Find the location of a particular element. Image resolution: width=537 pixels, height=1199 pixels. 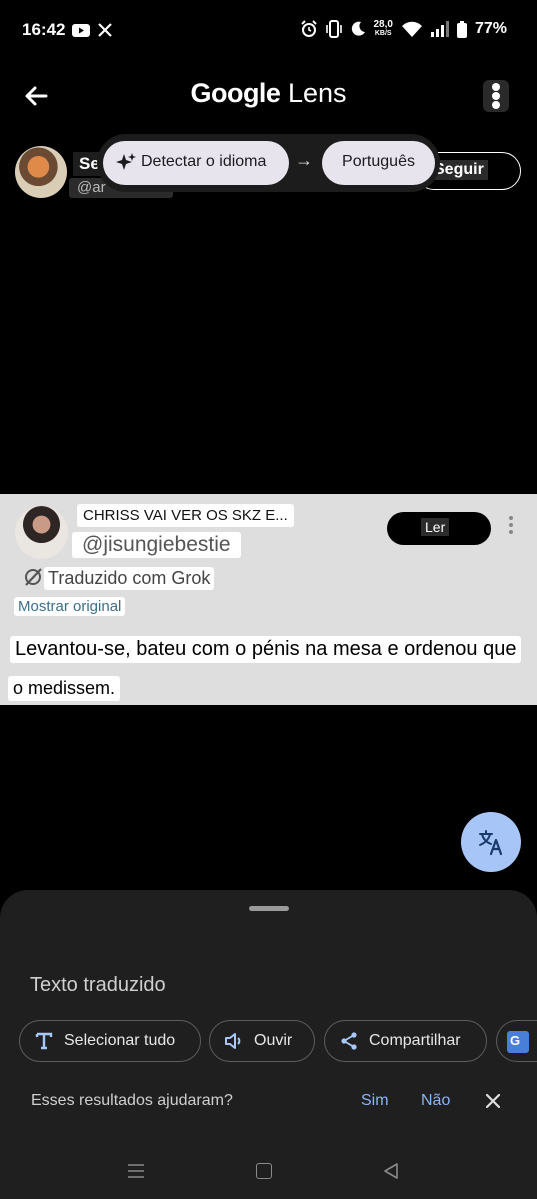

do-not-disturb-moon-icon is located at coordinates (358, 28).